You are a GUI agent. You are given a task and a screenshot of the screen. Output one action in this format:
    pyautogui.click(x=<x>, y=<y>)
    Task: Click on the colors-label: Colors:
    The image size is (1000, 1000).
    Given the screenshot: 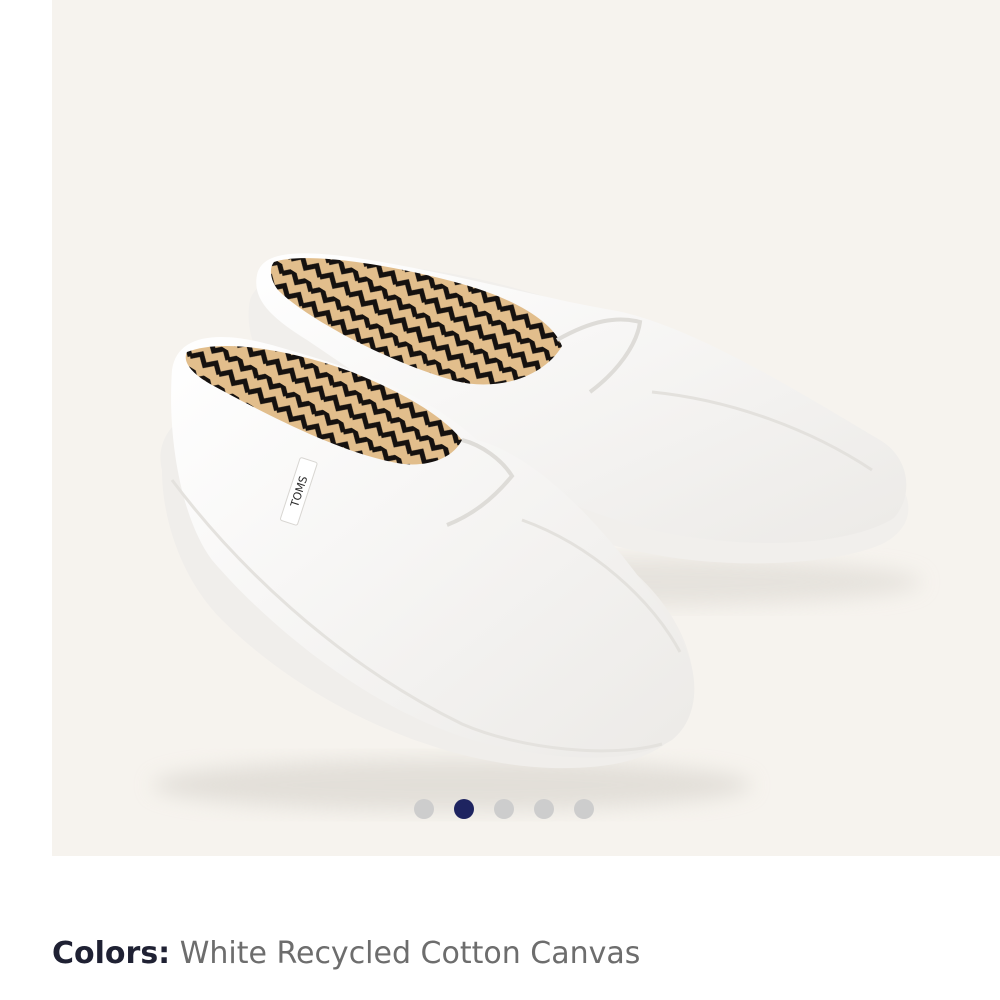 What is the action you would take?
    pyautogui.click(x=111, y=953)
    